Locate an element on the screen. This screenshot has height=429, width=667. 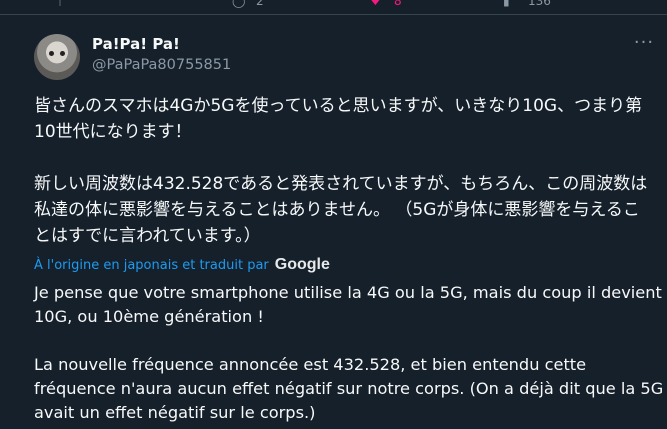
views-icon: ▮ is located at coordinates (506, 4).